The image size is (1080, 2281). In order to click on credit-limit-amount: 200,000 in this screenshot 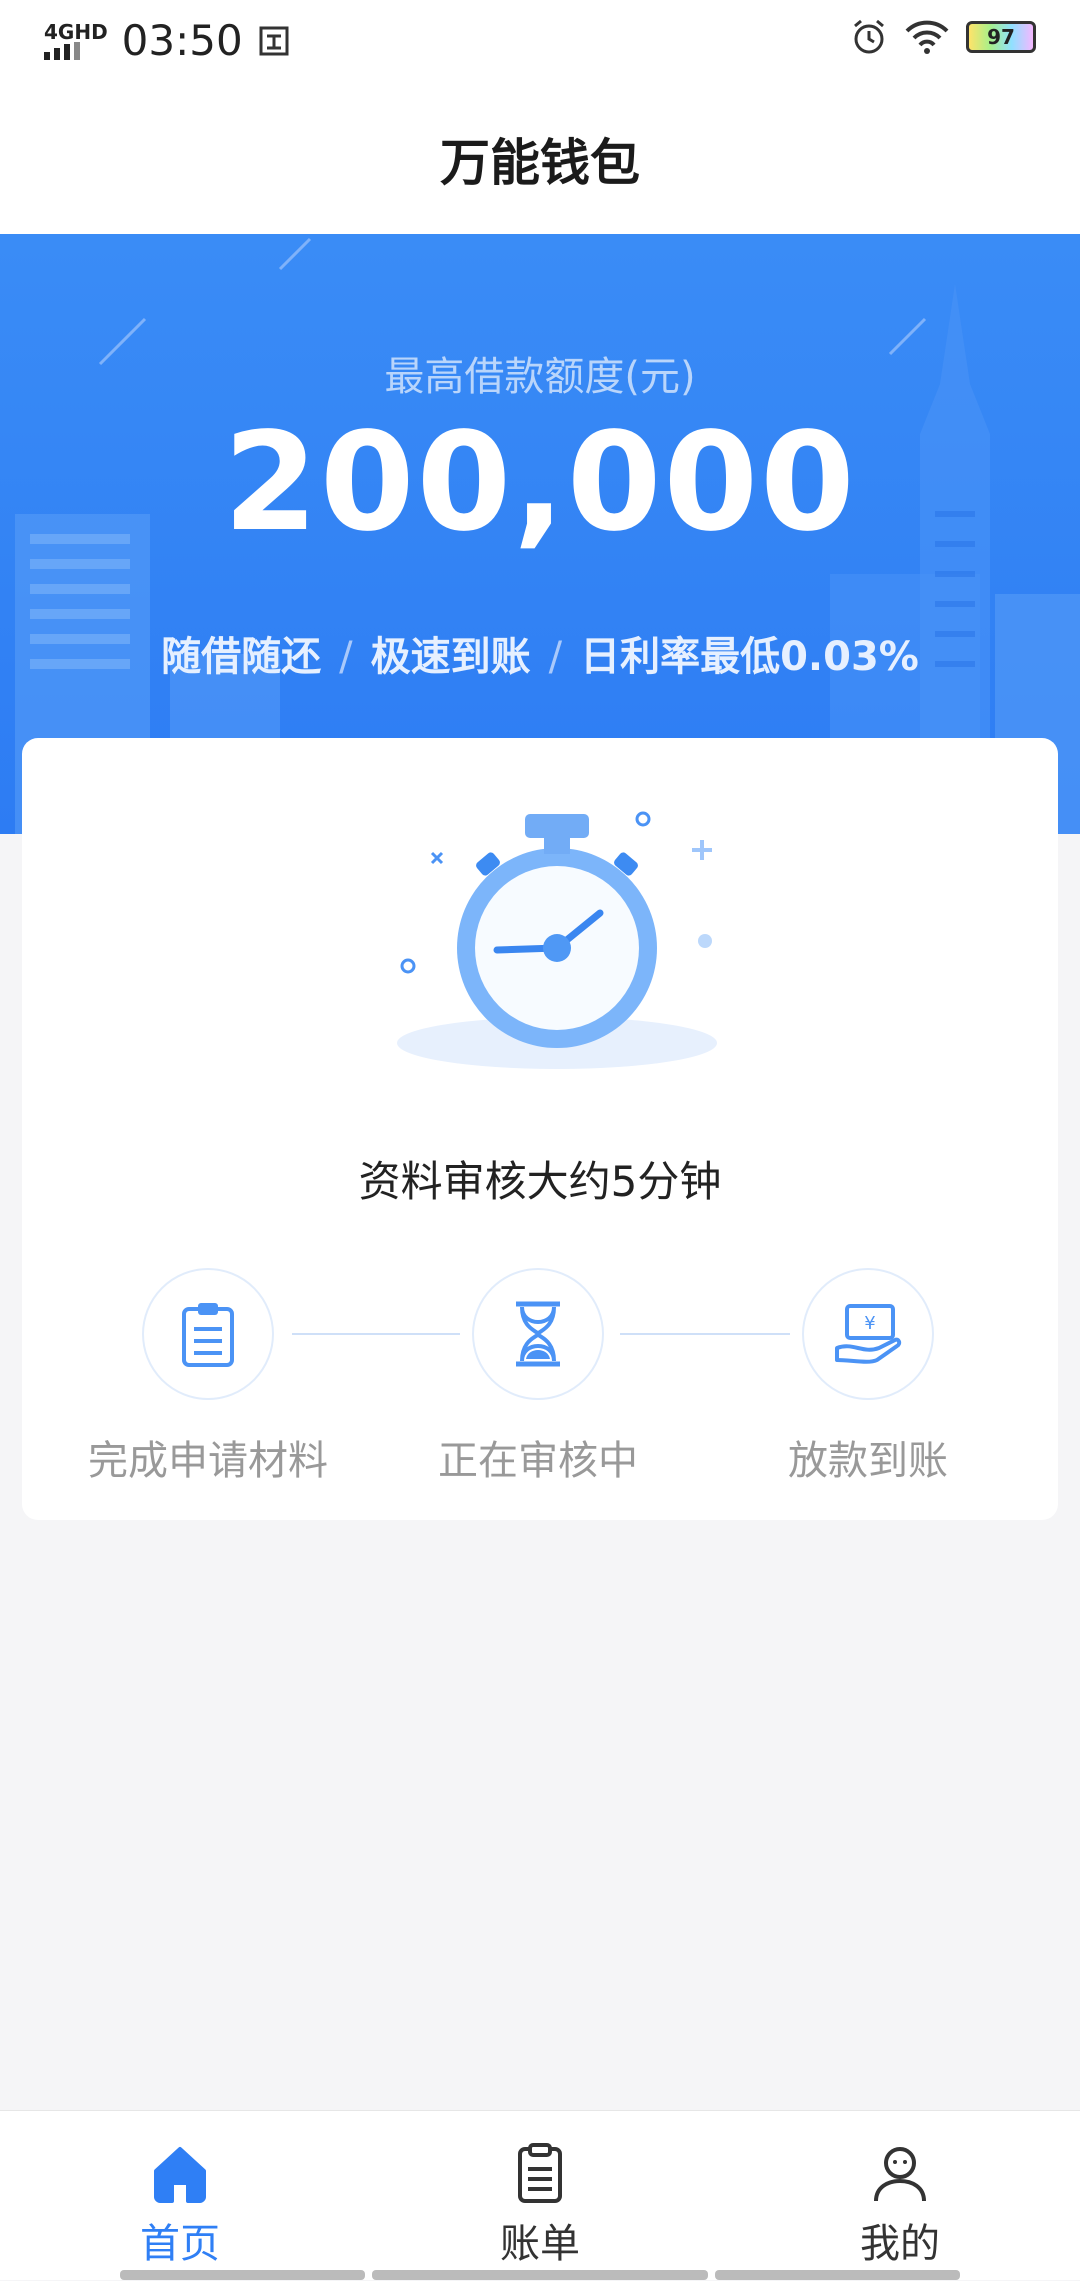, I will do `click(540, 483)`.